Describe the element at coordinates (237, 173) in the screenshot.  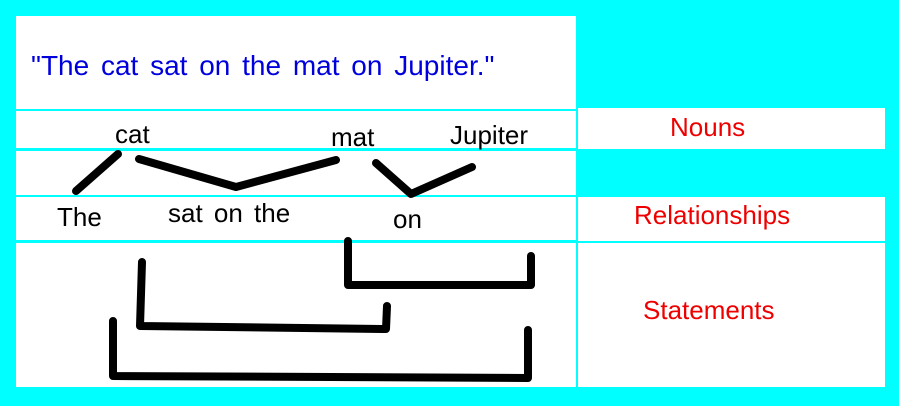
I see `link-cat-sat-mat` at that location.